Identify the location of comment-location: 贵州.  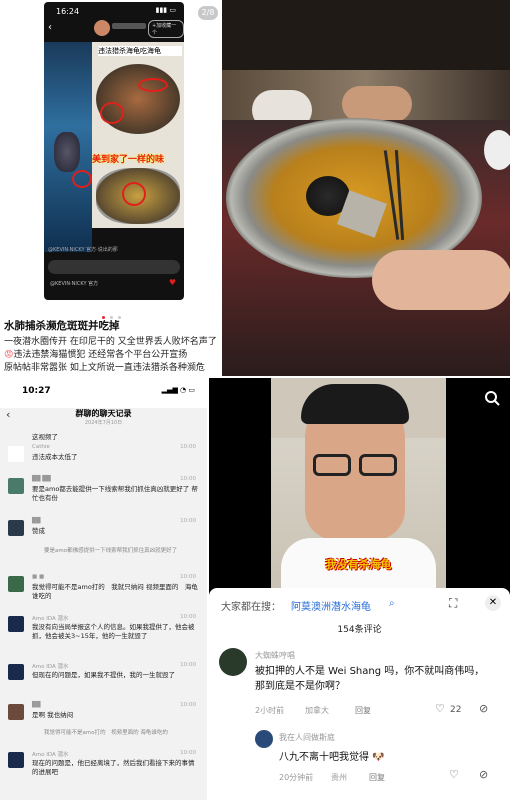
(339, 777).